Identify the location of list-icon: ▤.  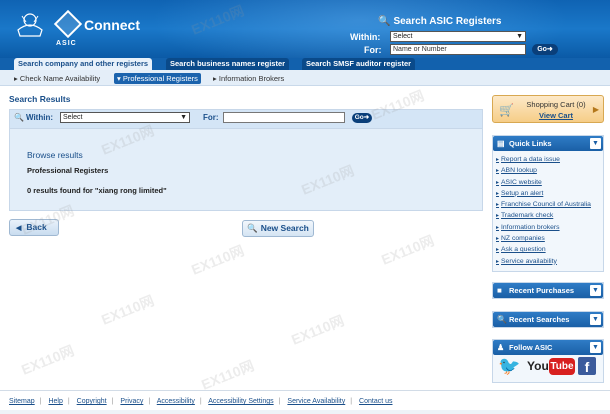
(501, 143).